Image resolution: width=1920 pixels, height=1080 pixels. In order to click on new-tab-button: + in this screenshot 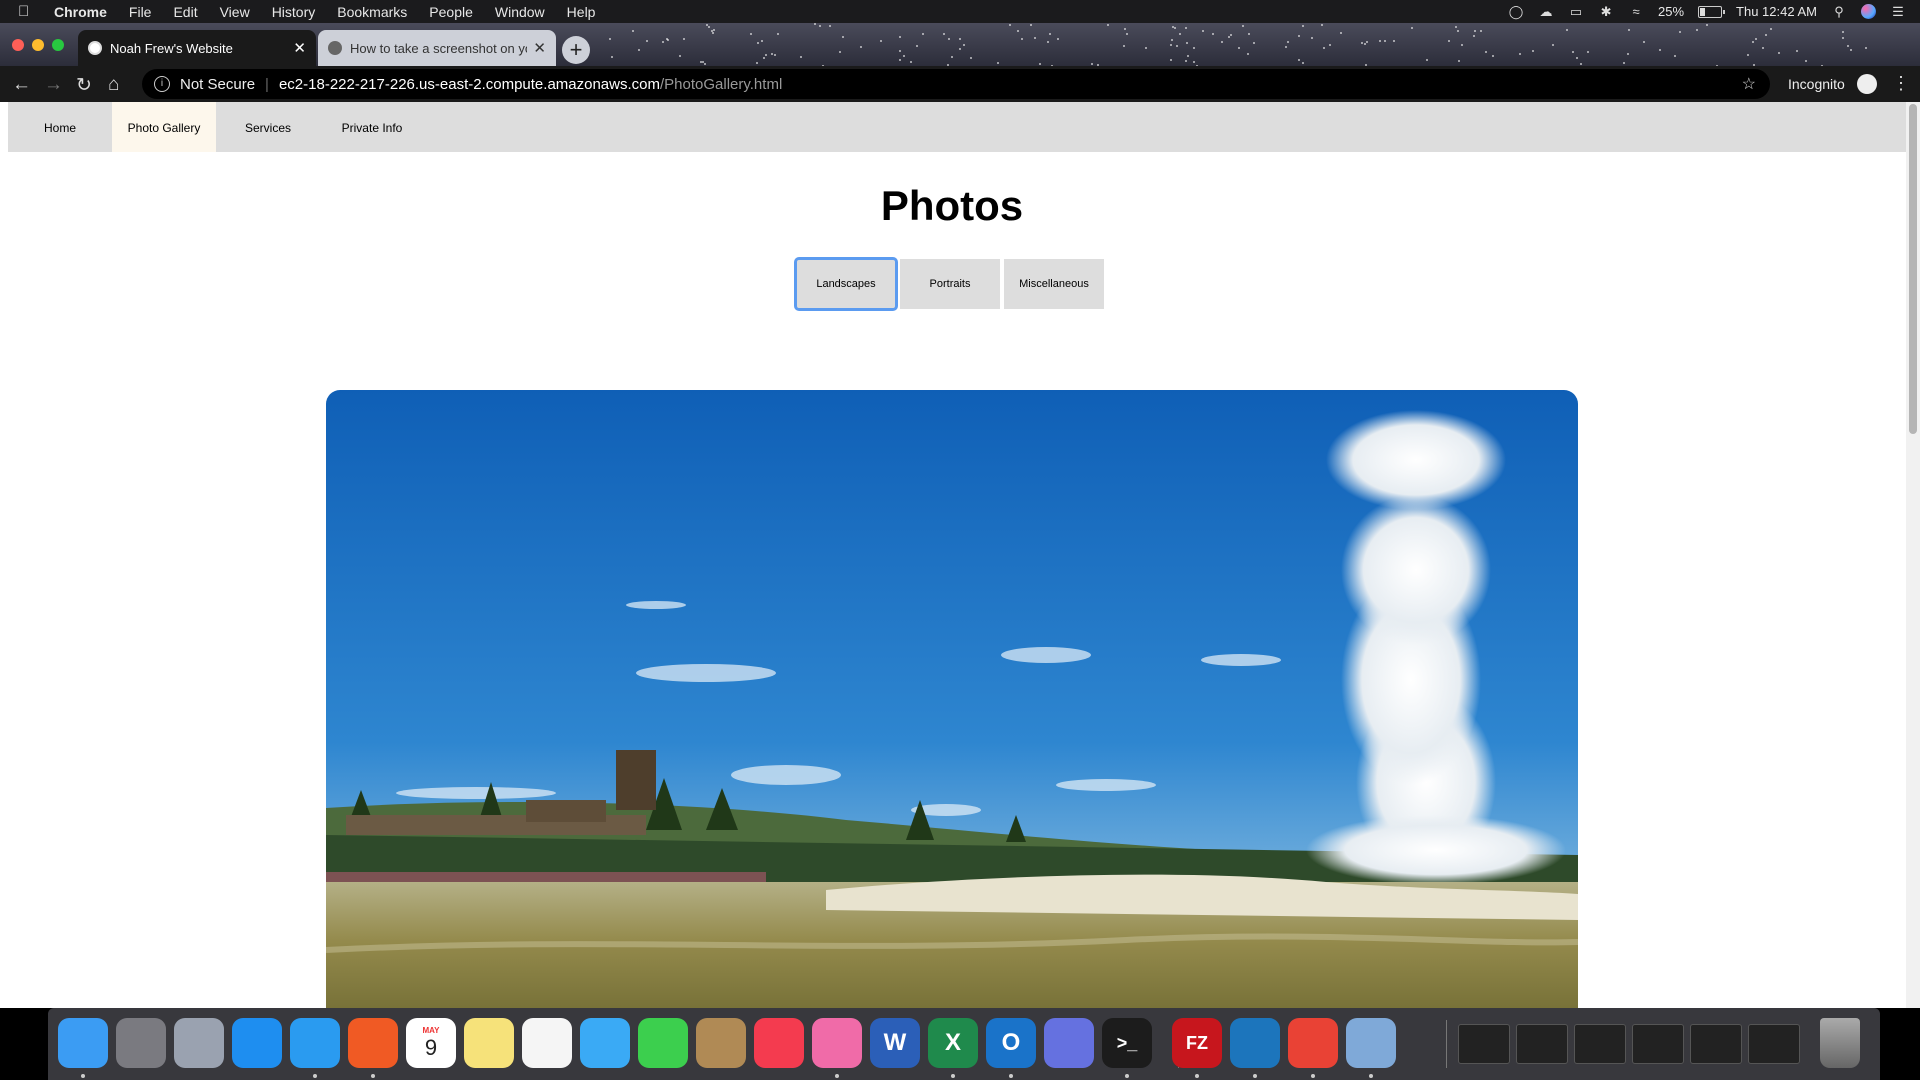, I will do `click(576, 50)`.